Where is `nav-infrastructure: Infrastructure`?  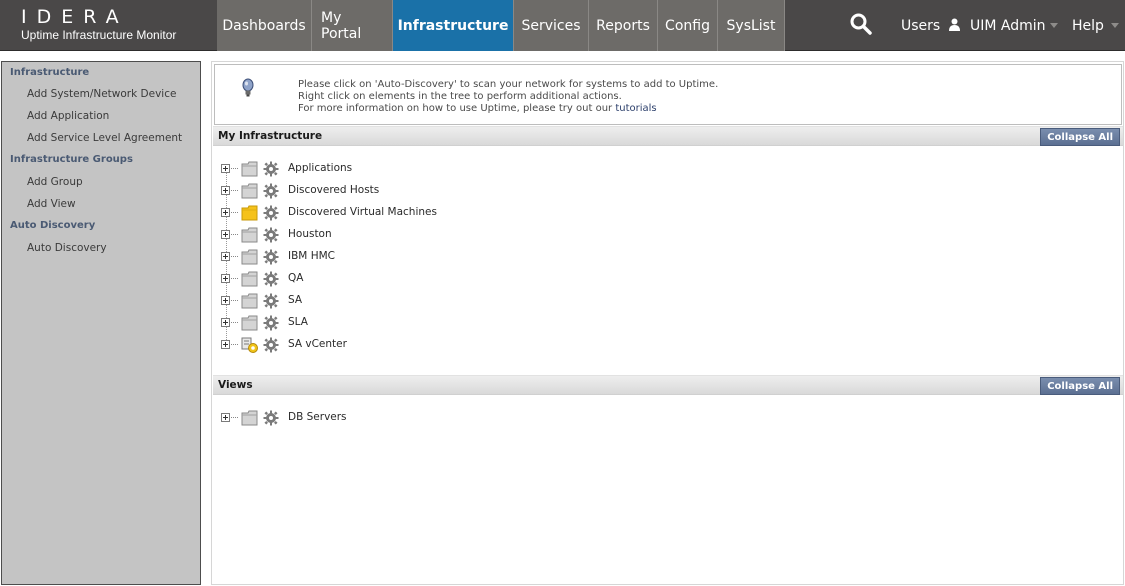
nav-infrastructure: Infrastructure is located at coordinates (453, 25).